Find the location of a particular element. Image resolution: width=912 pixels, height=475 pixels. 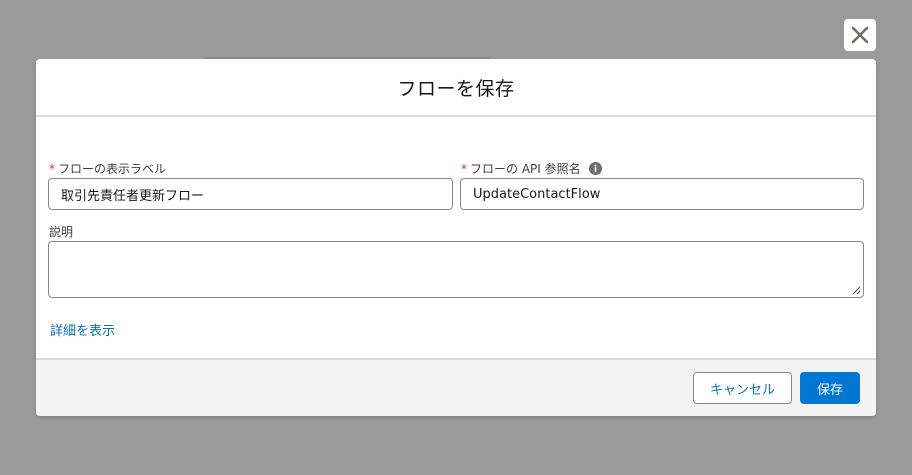

info-icon is located at coordinates (595, 168).